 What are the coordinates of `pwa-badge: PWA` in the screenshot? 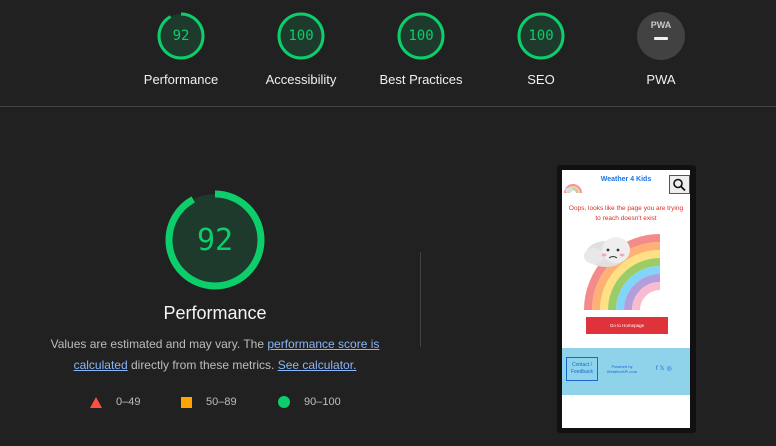 It's located at (661, 36).